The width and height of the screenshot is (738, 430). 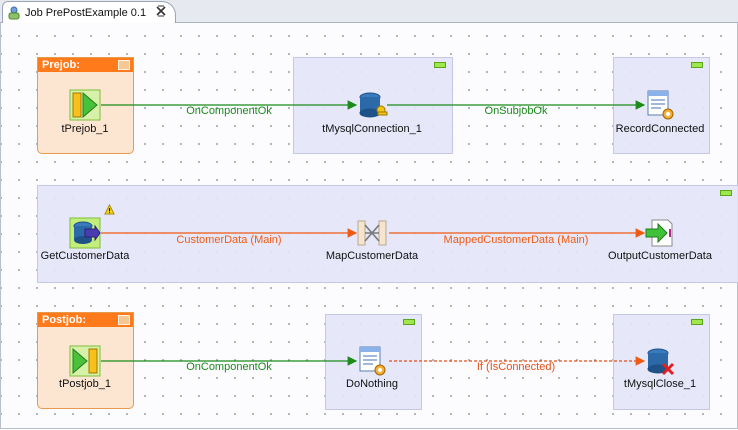 I want to click on close-icon, so click(x=161, y=11).